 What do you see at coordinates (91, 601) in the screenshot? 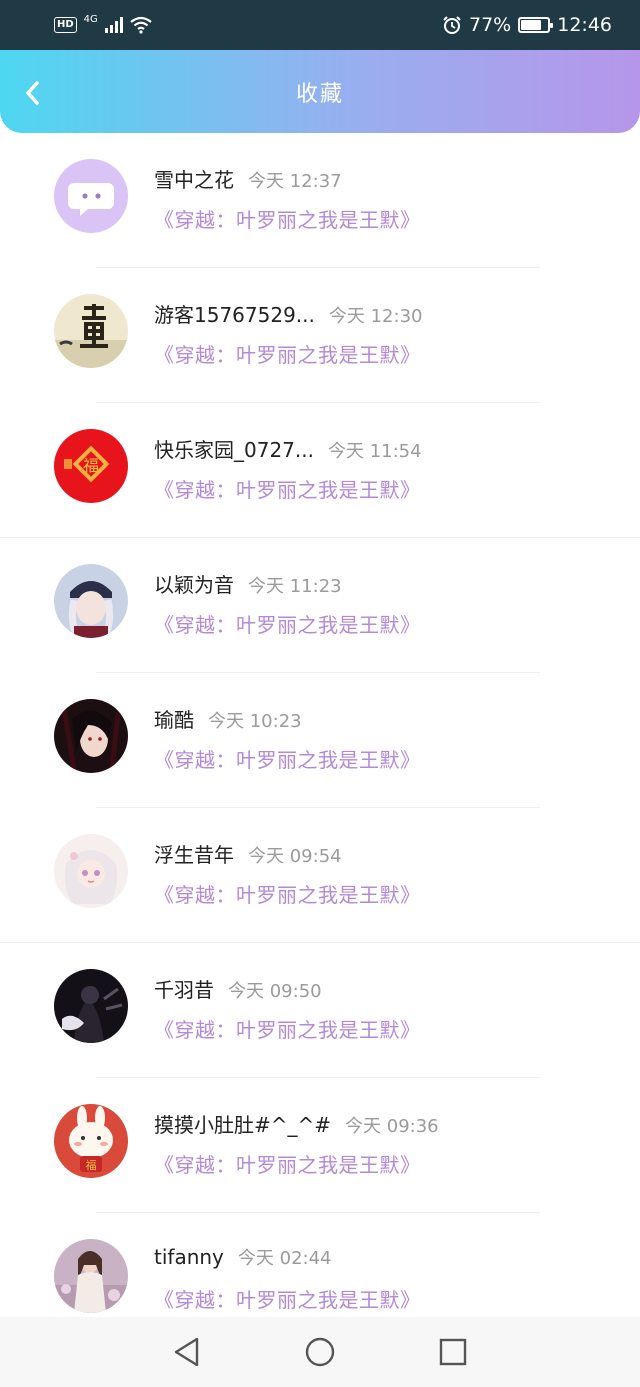
I see `anime-girl-avatar` at bounding box center [91, 601].